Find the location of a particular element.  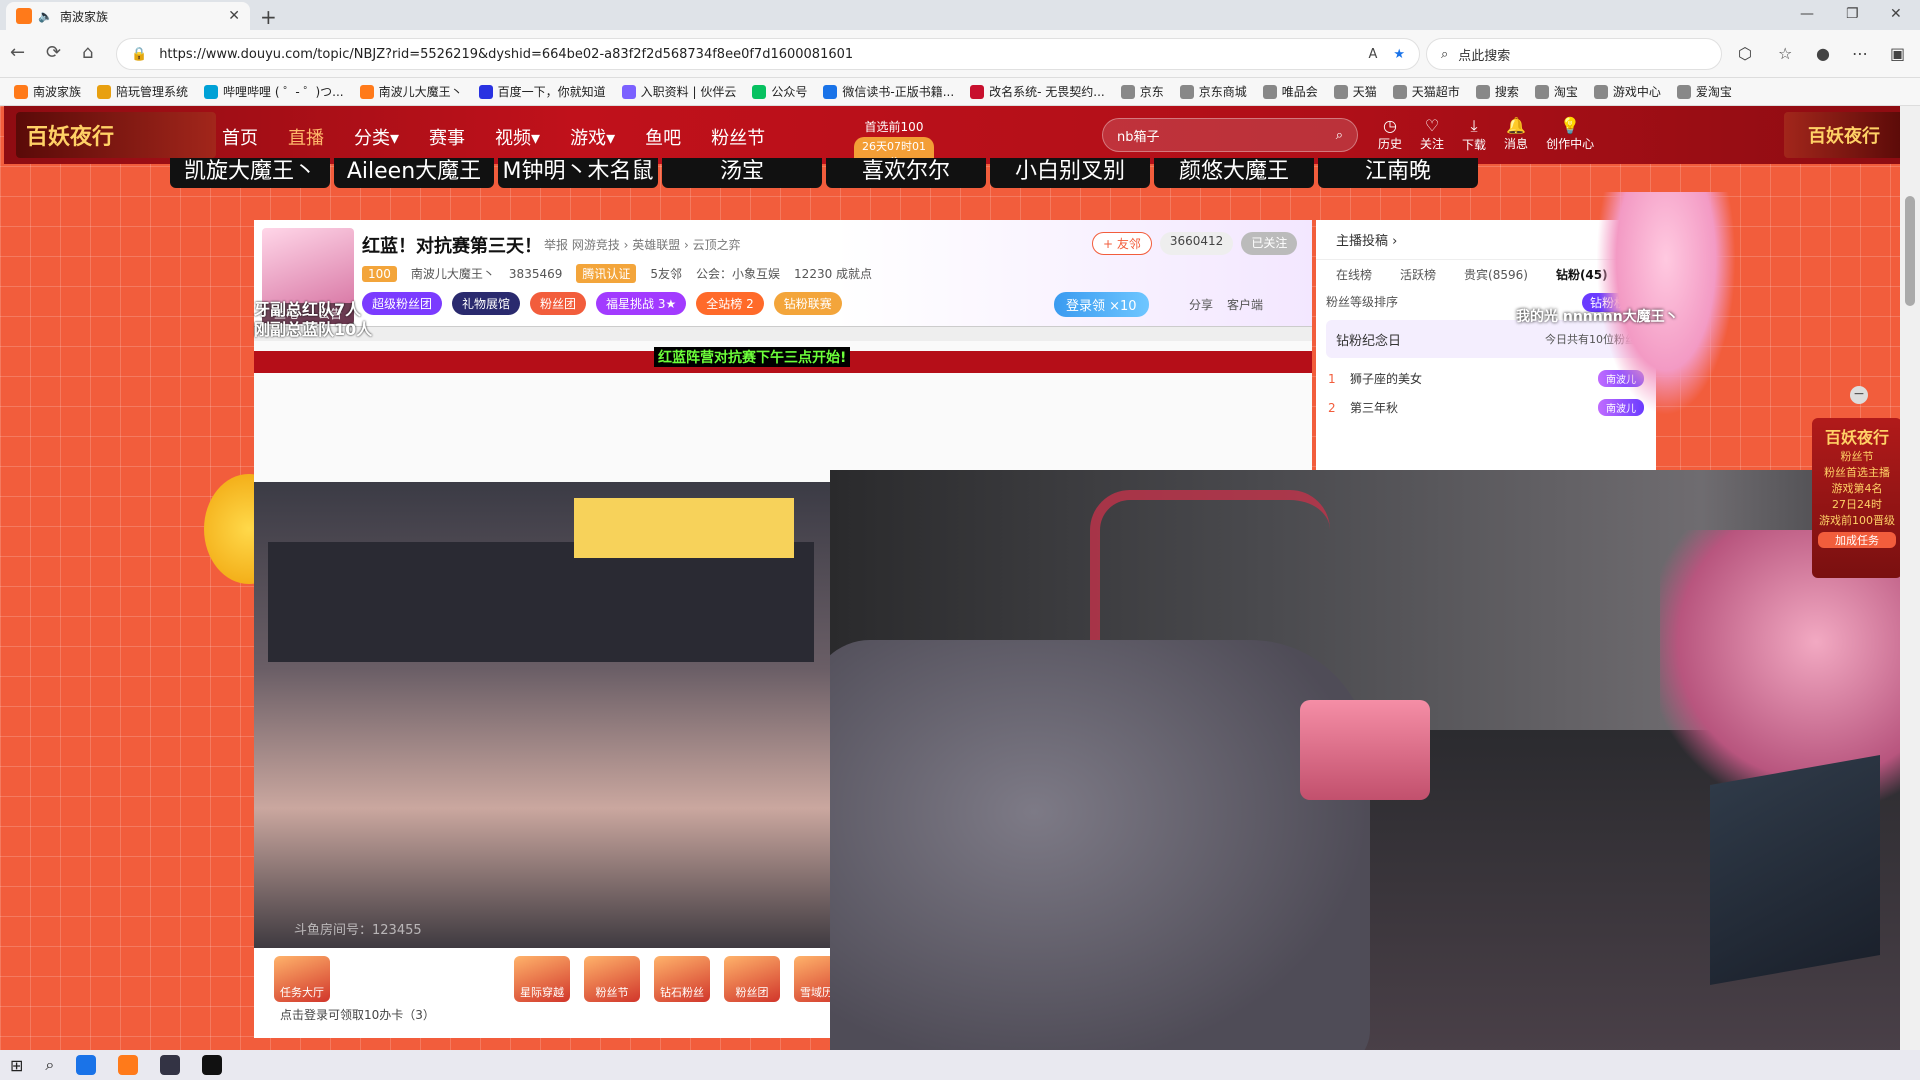

side-banner-cta: 加成任务 is located at coordinates (1857, 540).